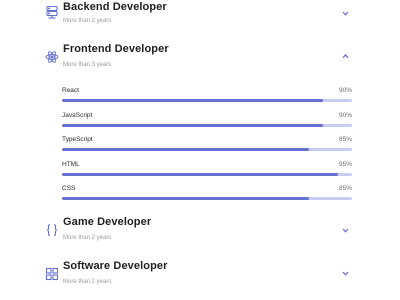  Describe the element at coordinates (200, 15) in the screenshot. I see `accordion-backend-developer: Backend Developer More than 2 years` at that location.